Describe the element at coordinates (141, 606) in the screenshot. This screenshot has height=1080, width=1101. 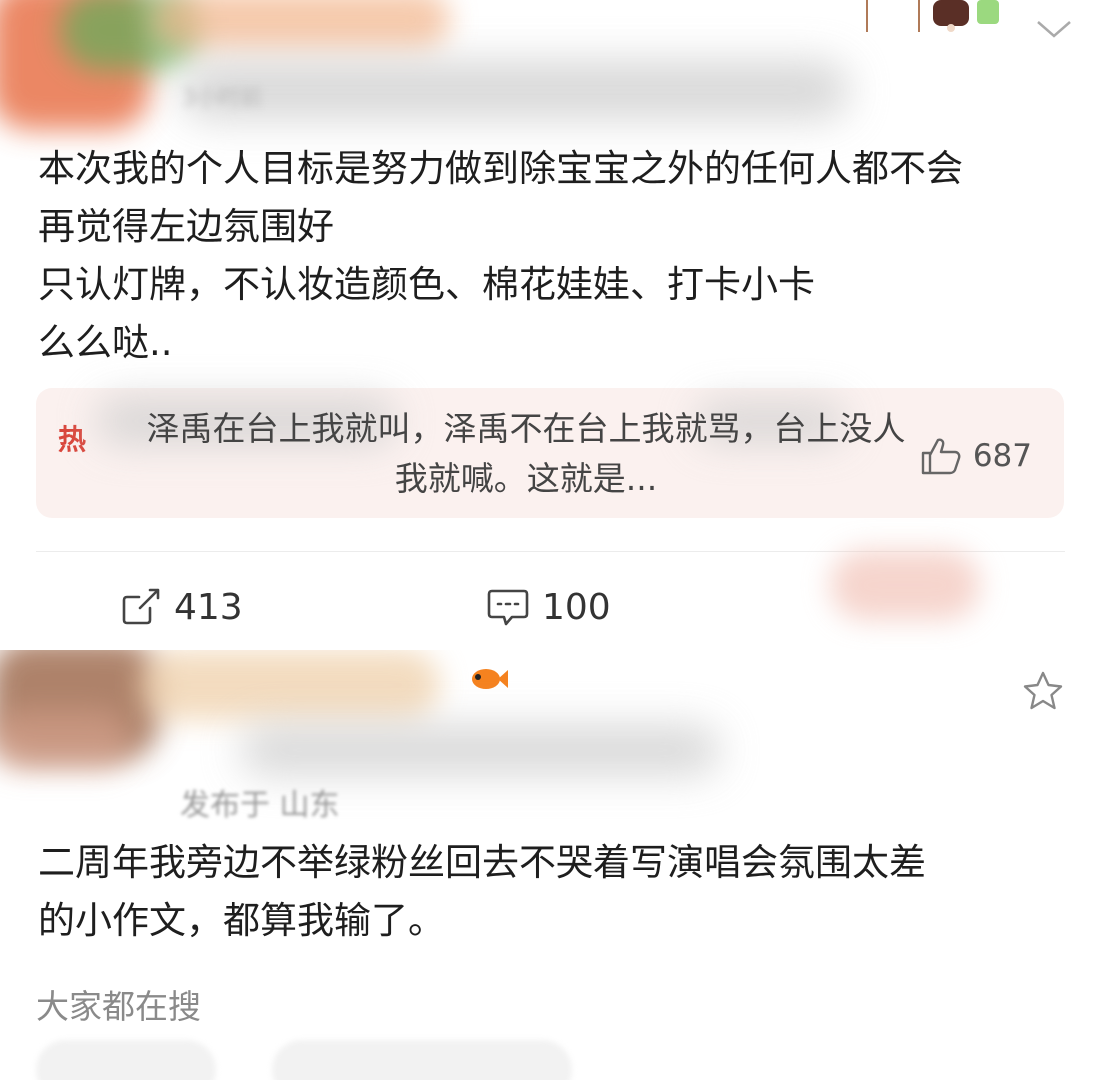
I see `repost-icon` at that location.